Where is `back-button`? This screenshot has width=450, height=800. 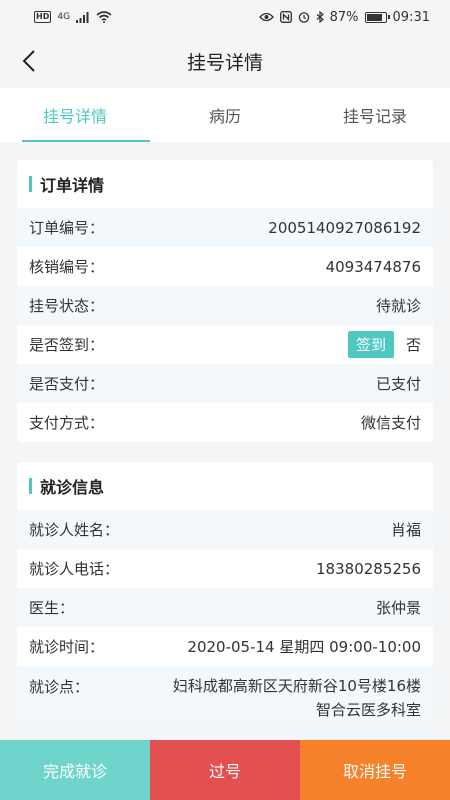 back-button is located at coordinates (29, 61).